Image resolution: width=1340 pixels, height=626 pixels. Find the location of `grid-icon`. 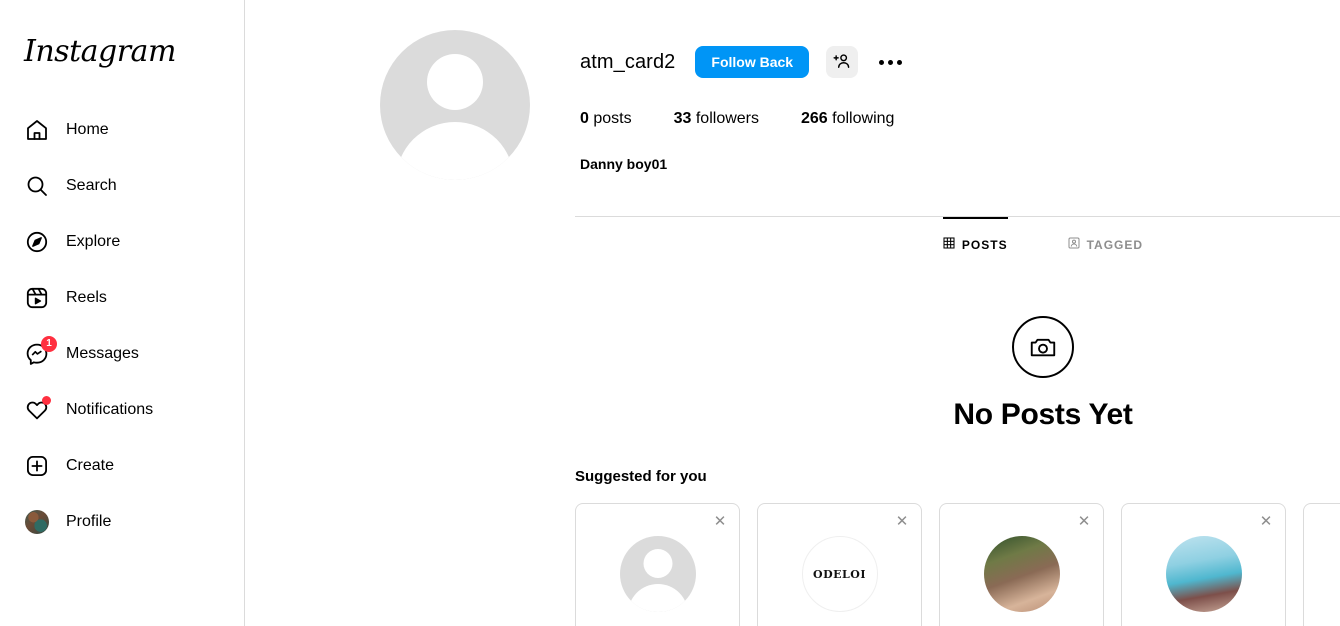

grid-icon is located at coordinates (949, 244).